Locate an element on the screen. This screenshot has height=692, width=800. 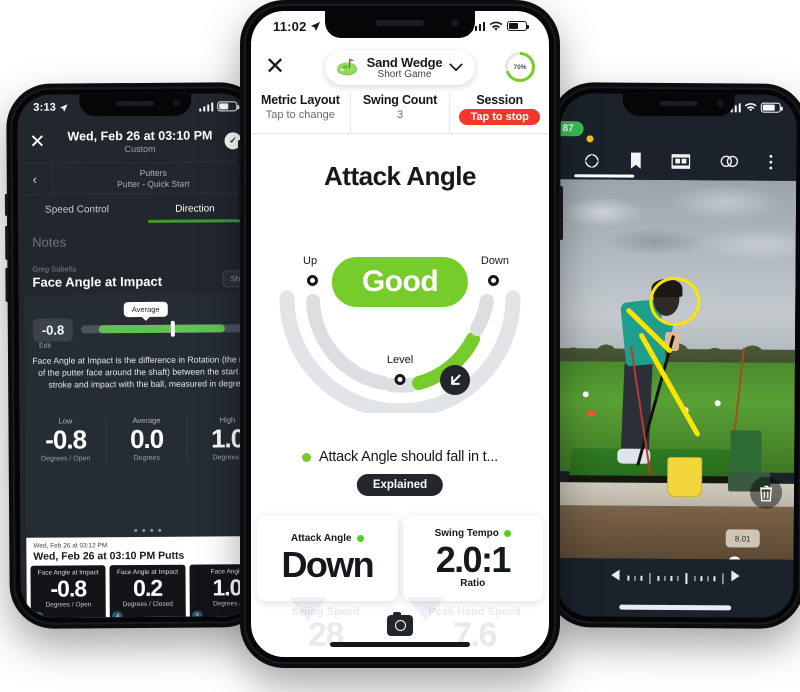
right-top-scrubber is located at coordinates (604, 176).